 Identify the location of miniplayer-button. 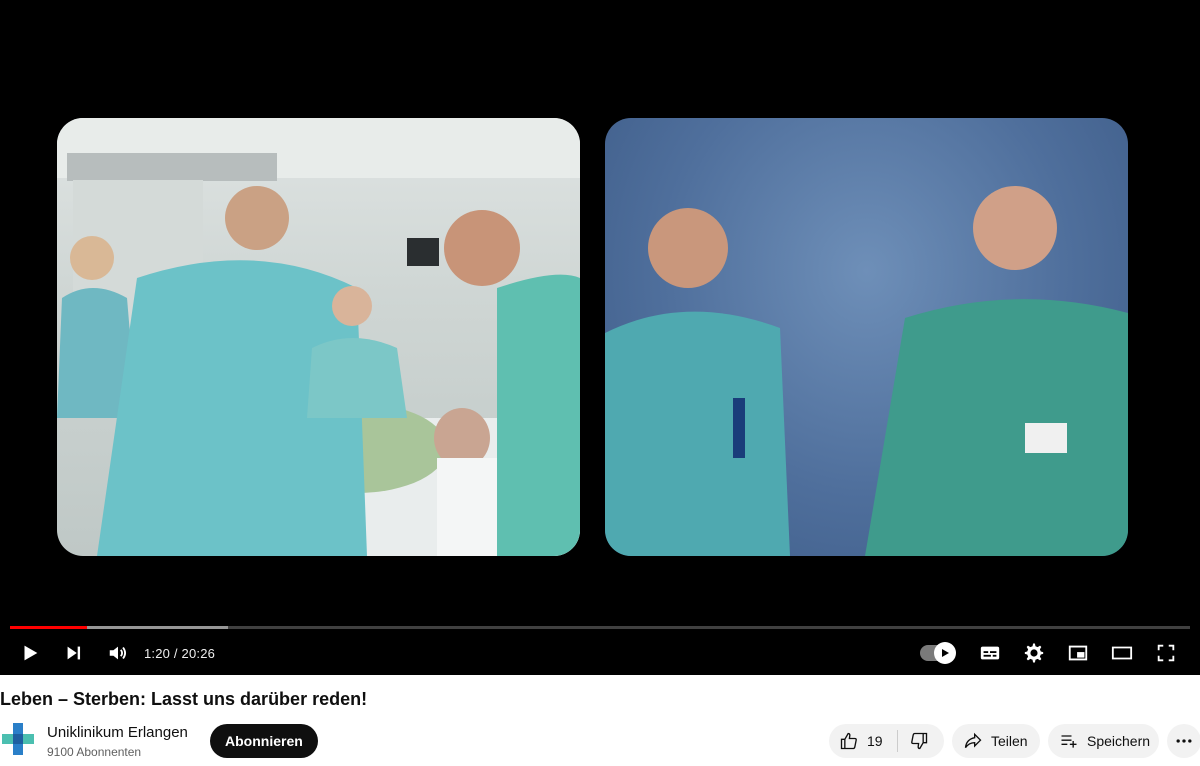
(1078, 653).